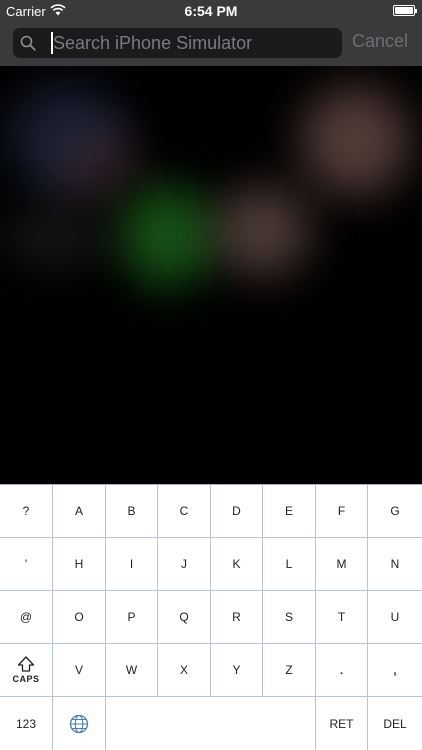  I want to click on key-period: ., so click(342, 670).